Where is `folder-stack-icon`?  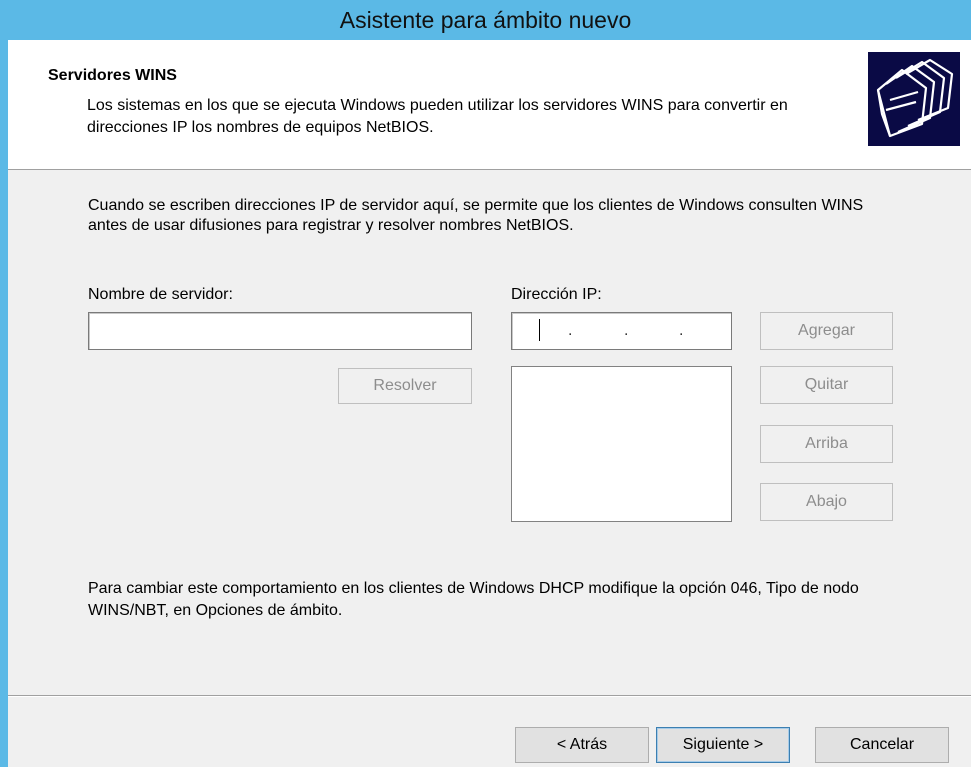 folder-stack-icon is located at coordinates (914, 99).